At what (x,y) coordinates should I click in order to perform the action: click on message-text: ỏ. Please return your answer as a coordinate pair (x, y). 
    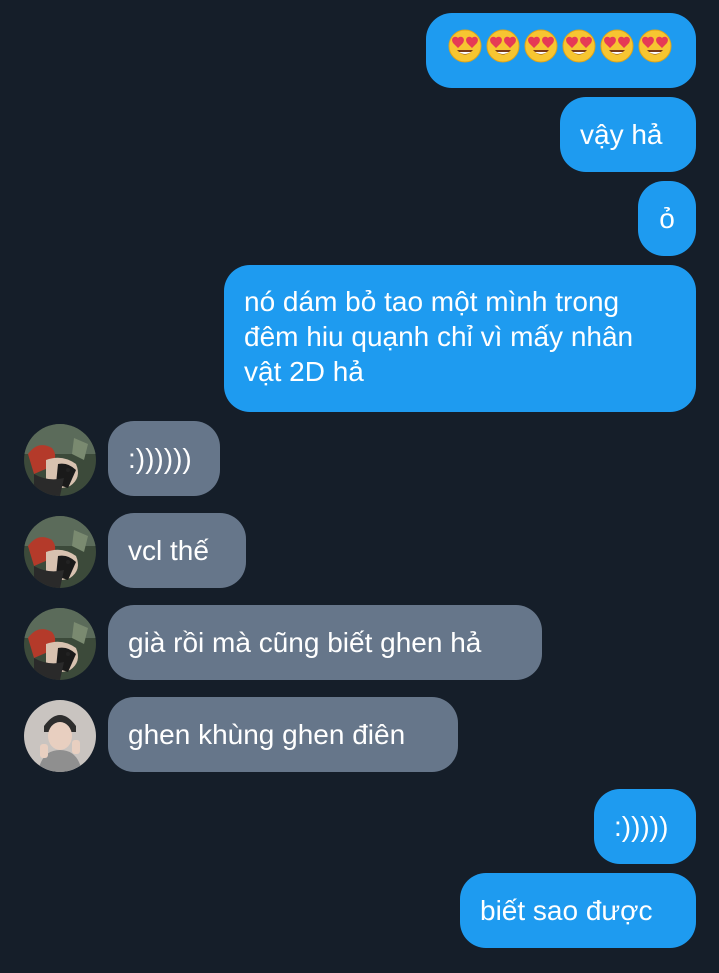
    Looking at the image, I should click on (667, 218).